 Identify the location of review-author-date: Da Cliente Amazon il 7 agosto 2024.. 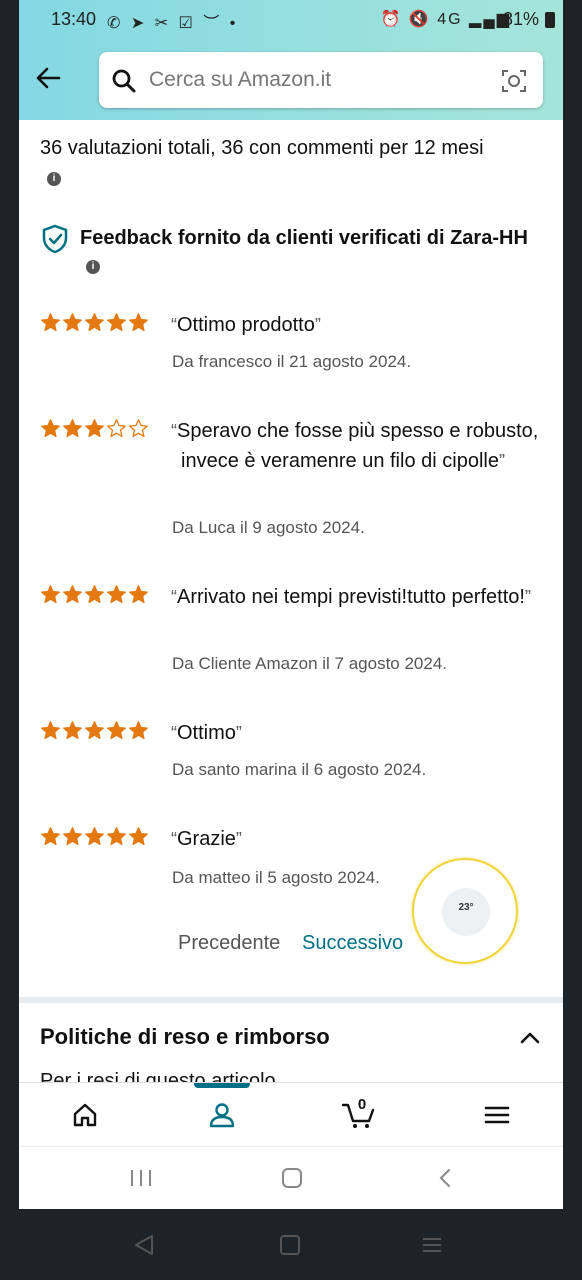
(310, 663).